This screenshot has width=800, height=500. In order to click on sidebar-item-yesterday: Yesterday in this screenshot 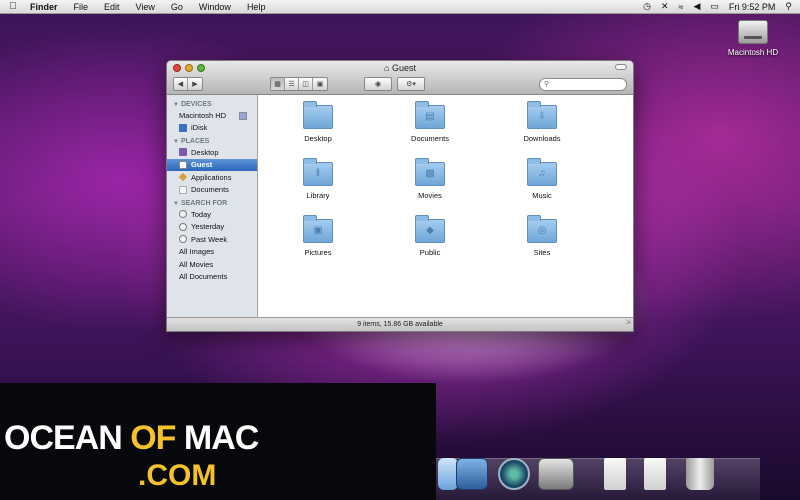, I will do `click(212, 227)`.